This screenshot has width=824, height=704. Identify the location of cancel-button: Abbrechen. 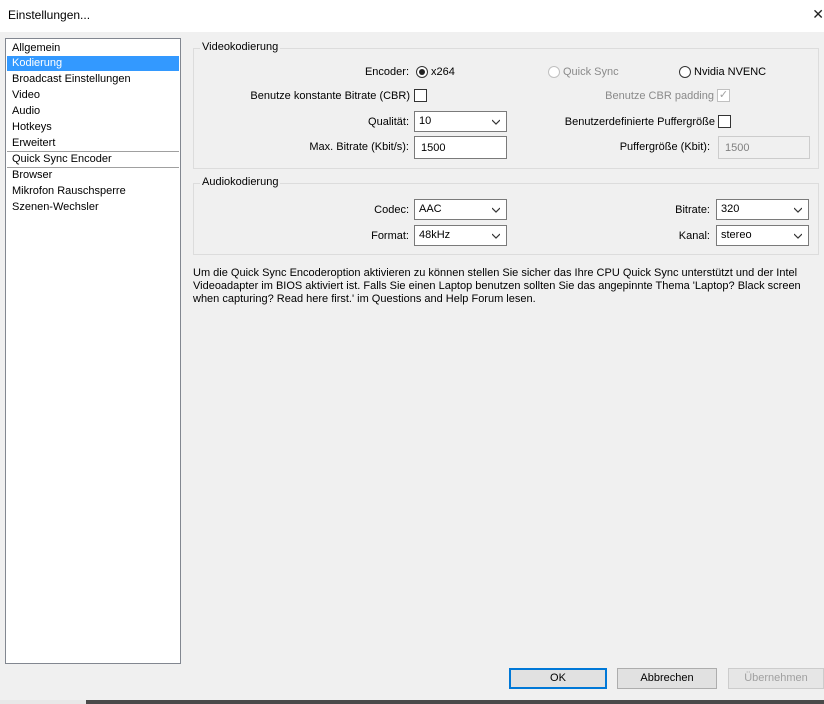
(667, 678).